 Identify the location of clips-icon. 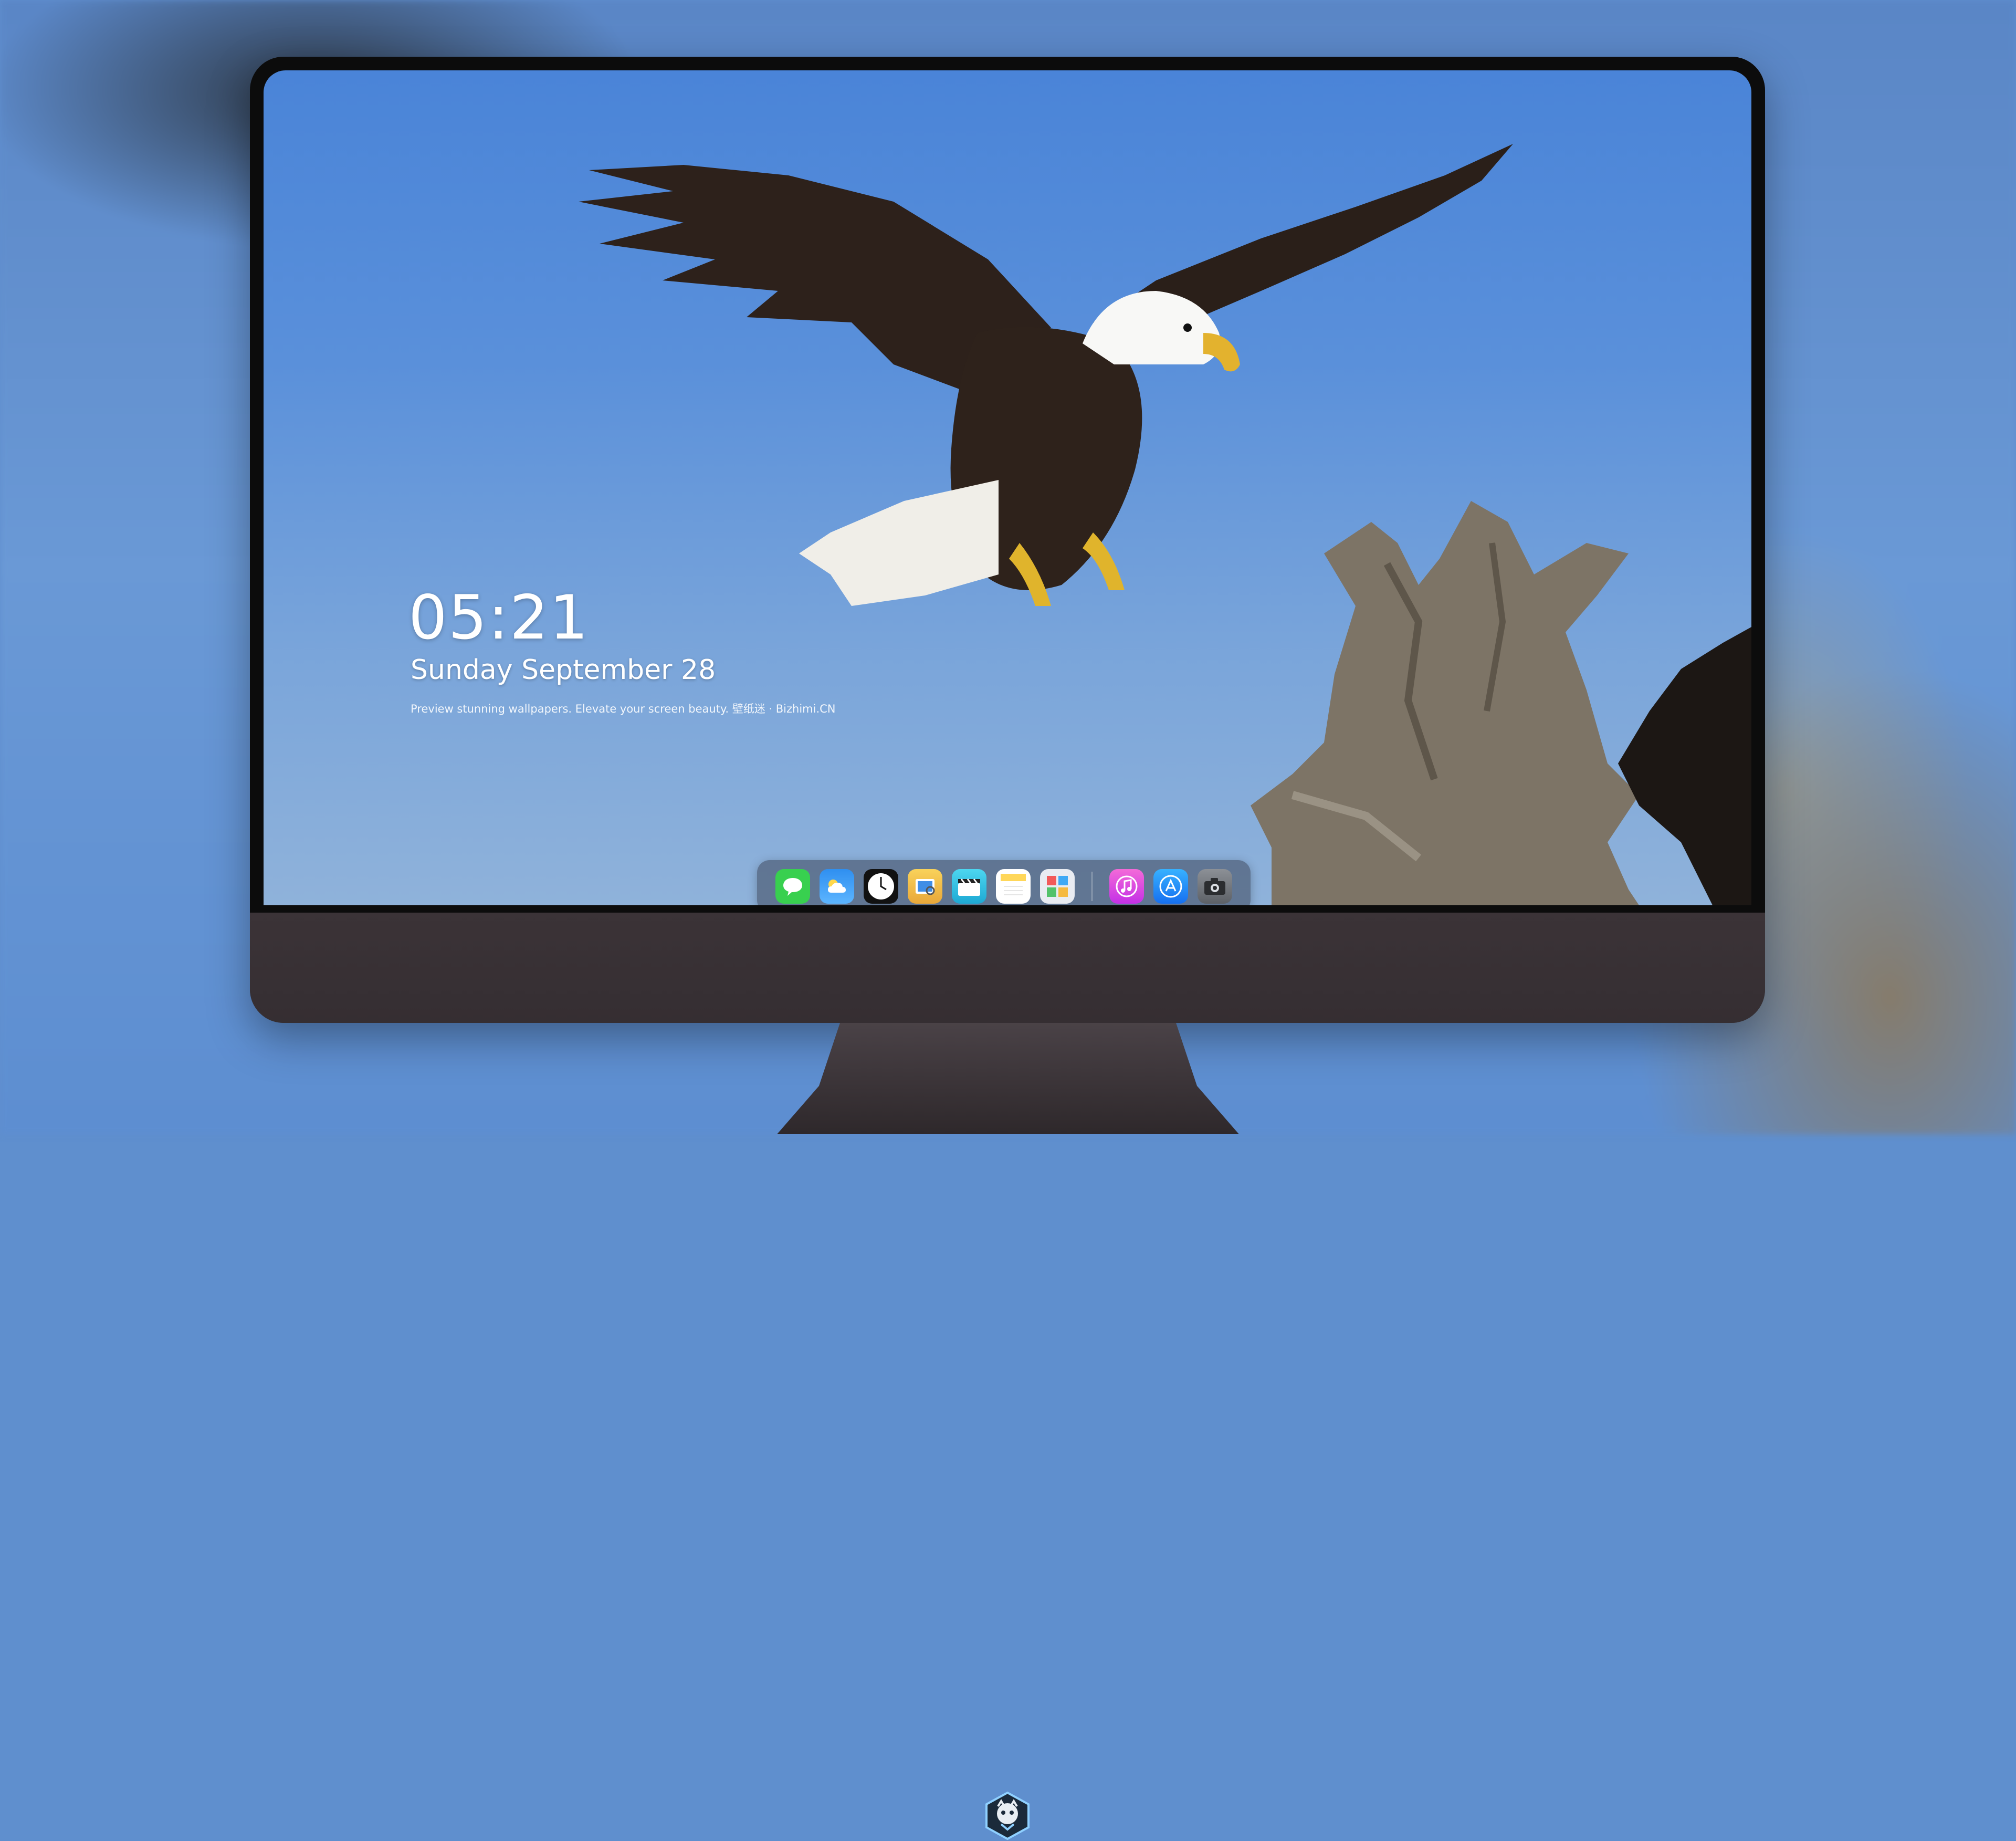
(969, 886).